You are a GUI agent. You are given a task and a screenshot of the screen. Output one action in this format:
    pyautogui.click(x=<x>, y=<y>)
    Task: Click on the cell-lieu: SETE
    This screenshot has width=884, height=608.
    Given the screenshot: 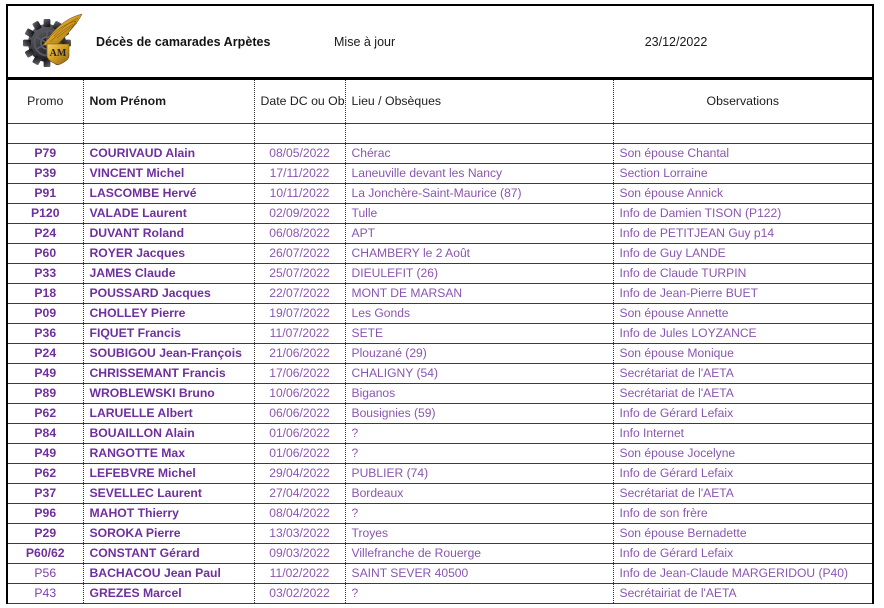 What is the action you would take?
    pyautogui.click(x=479, y=333)
    